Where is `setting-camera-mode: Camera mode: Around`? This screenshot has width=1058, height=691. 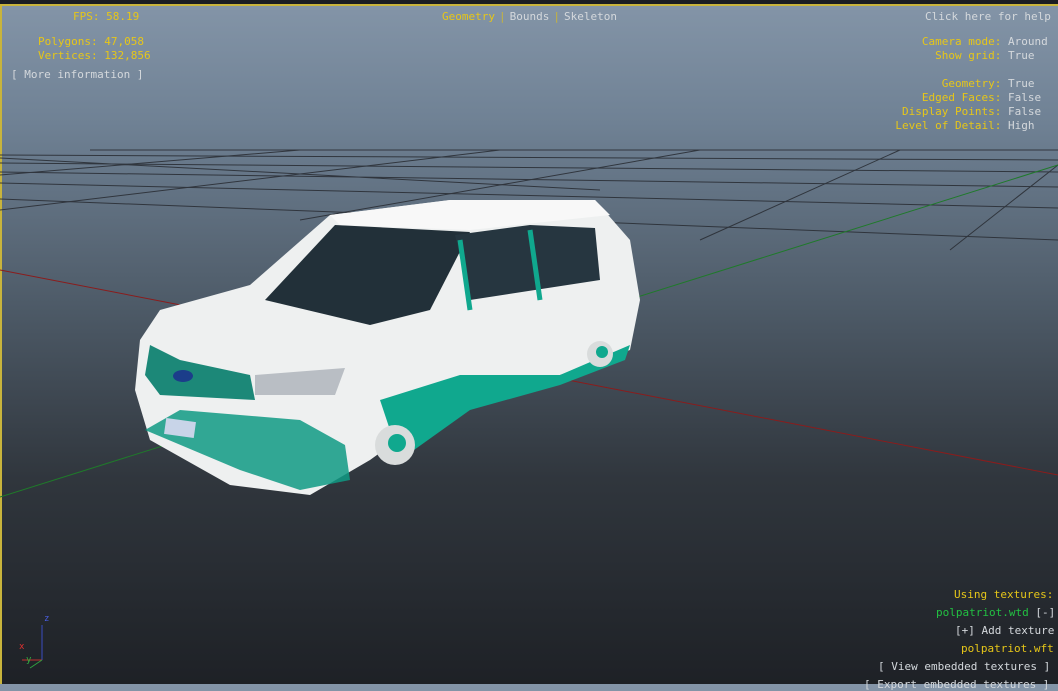
setting-camera-mode: Camera mode: Around is located at coordinates (989, 41).